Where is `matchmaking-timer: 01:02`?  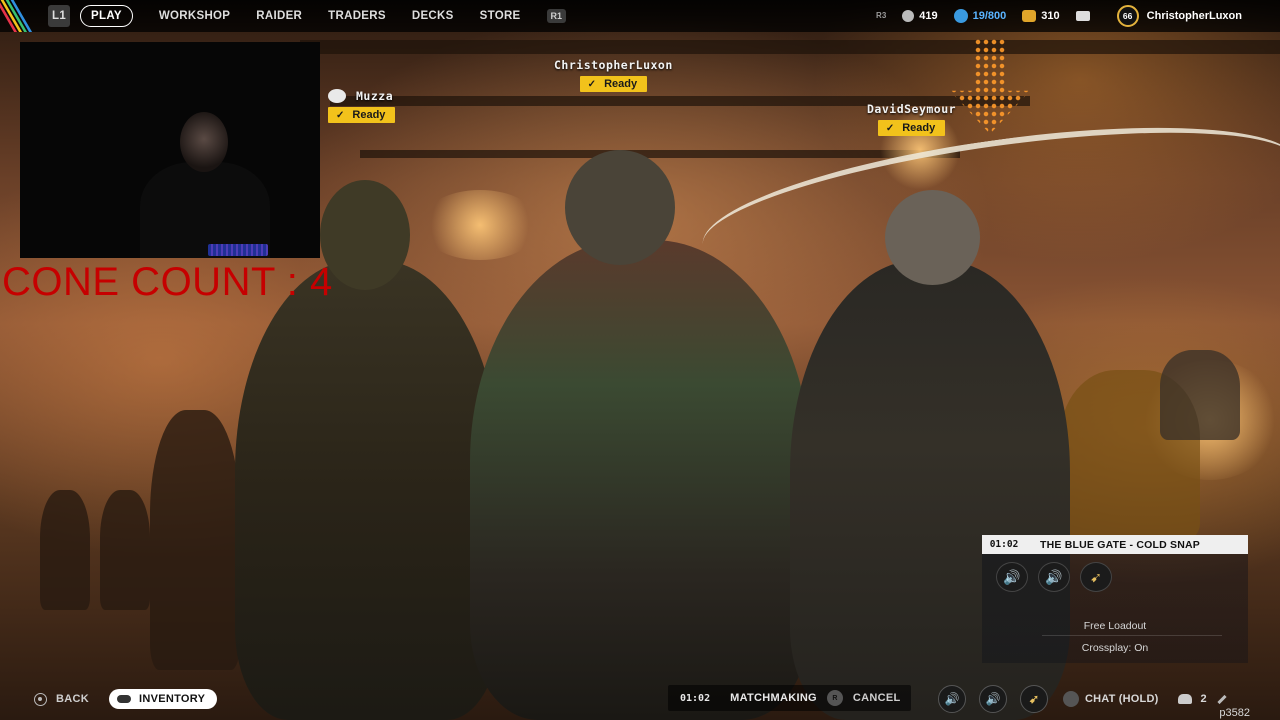 matchmaking-timer: 01:02 is located at coordinates (695, 698).